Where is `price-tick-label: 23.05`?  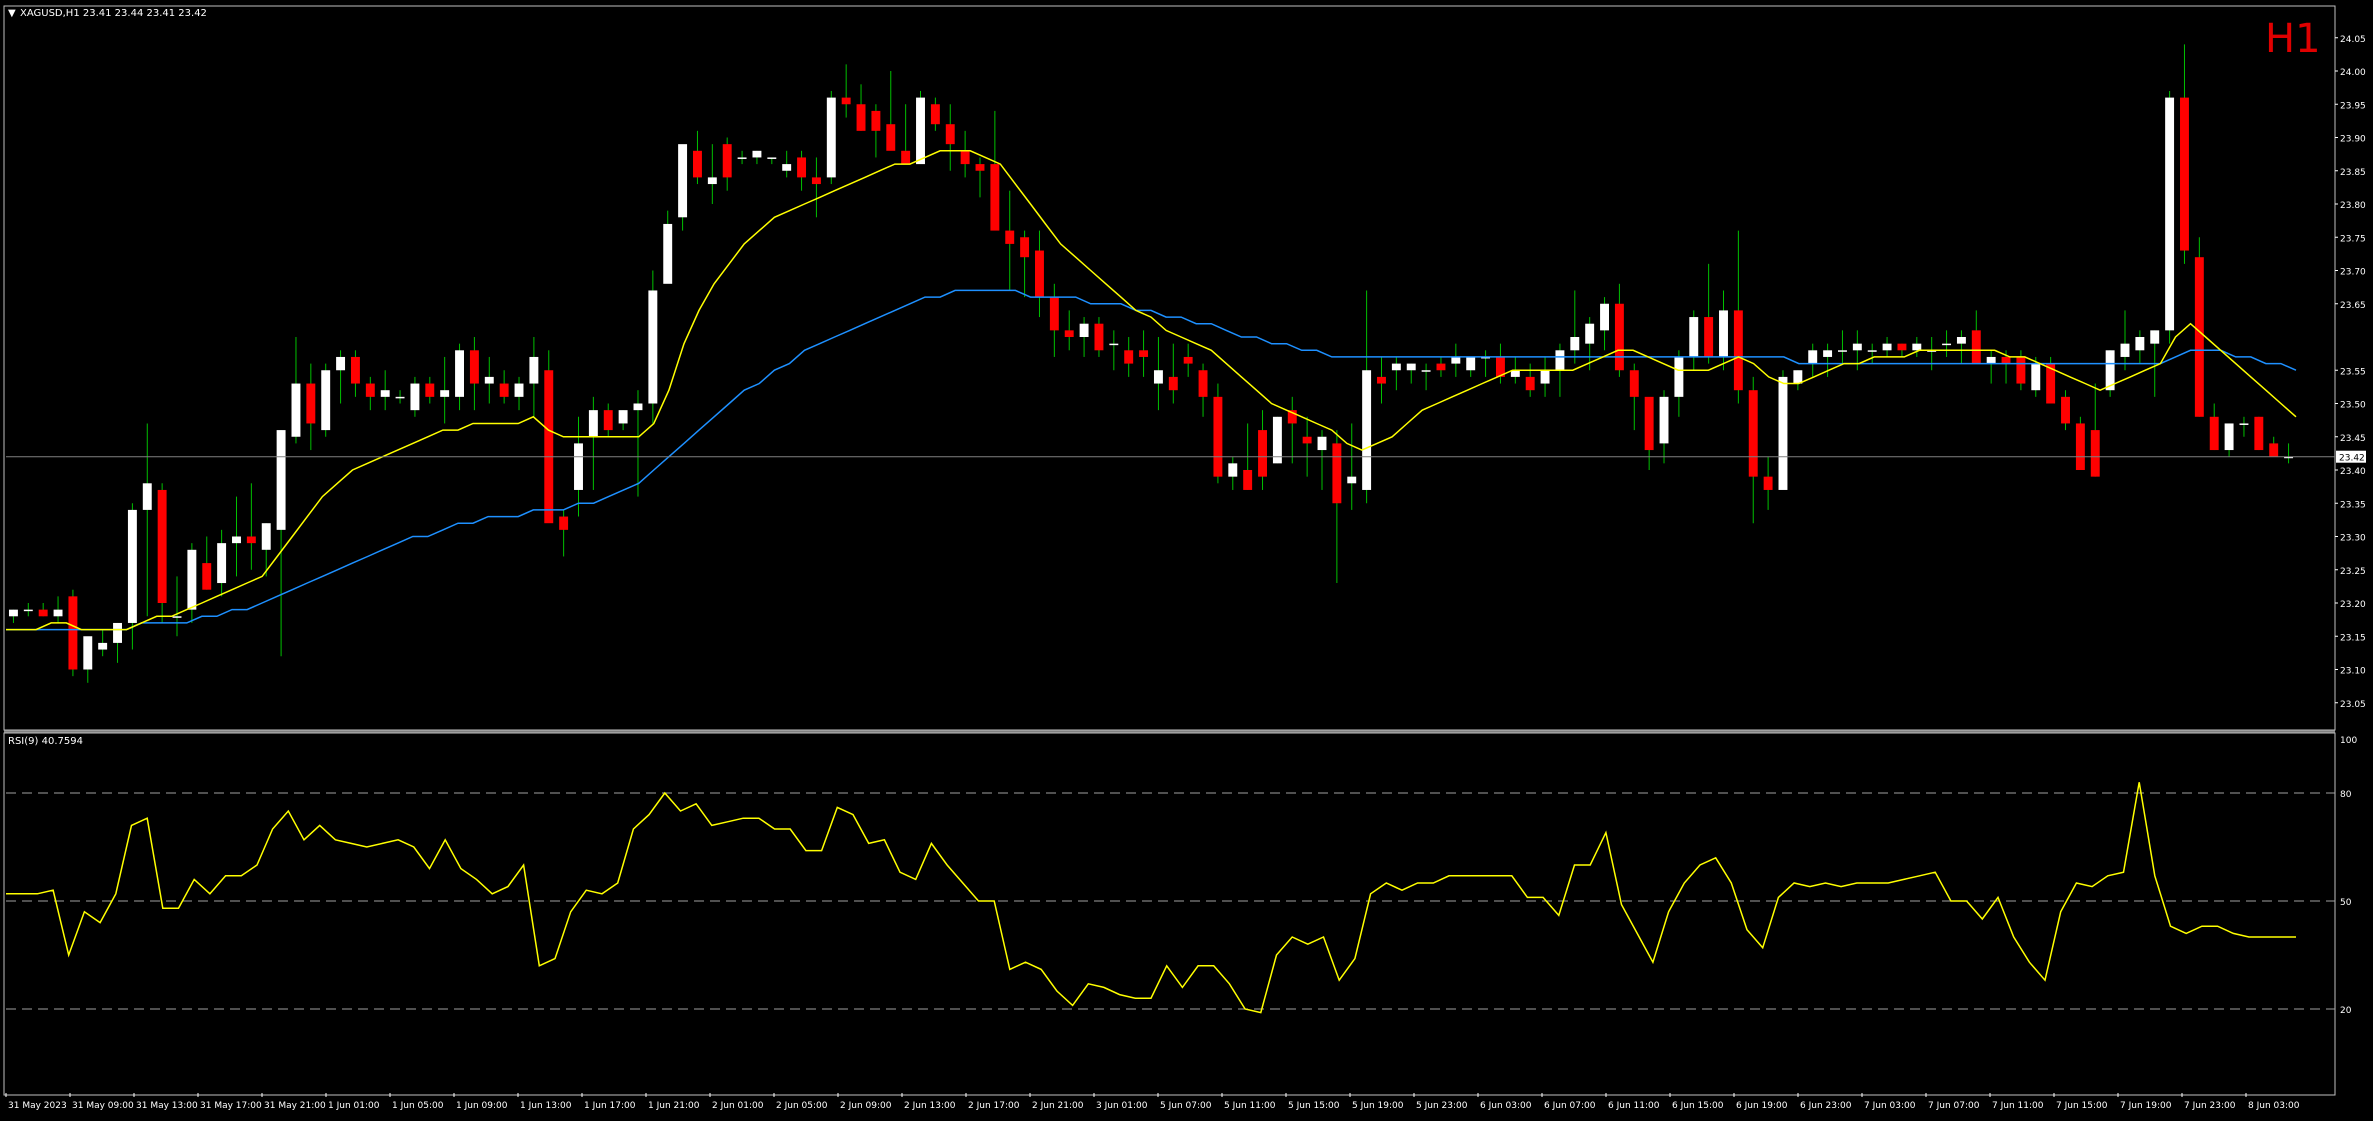
price-tick-label: 23.05 is located at coordinates (2353, 705).